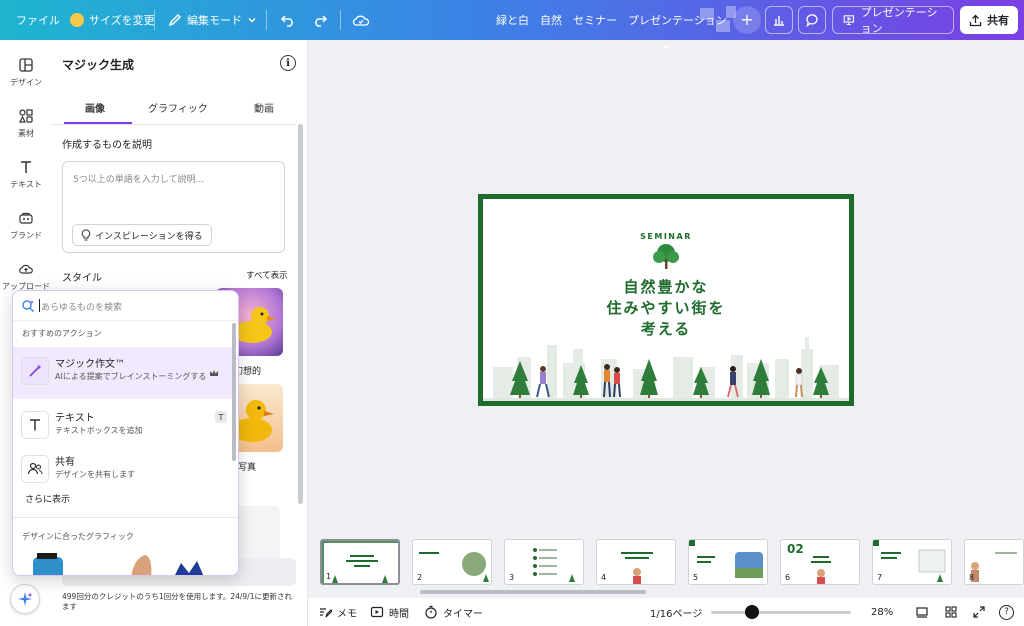  What do you see at coordinates (377, 612) in the screenshot?
I see `play-screen-icon` at bounding box center [377, 612].